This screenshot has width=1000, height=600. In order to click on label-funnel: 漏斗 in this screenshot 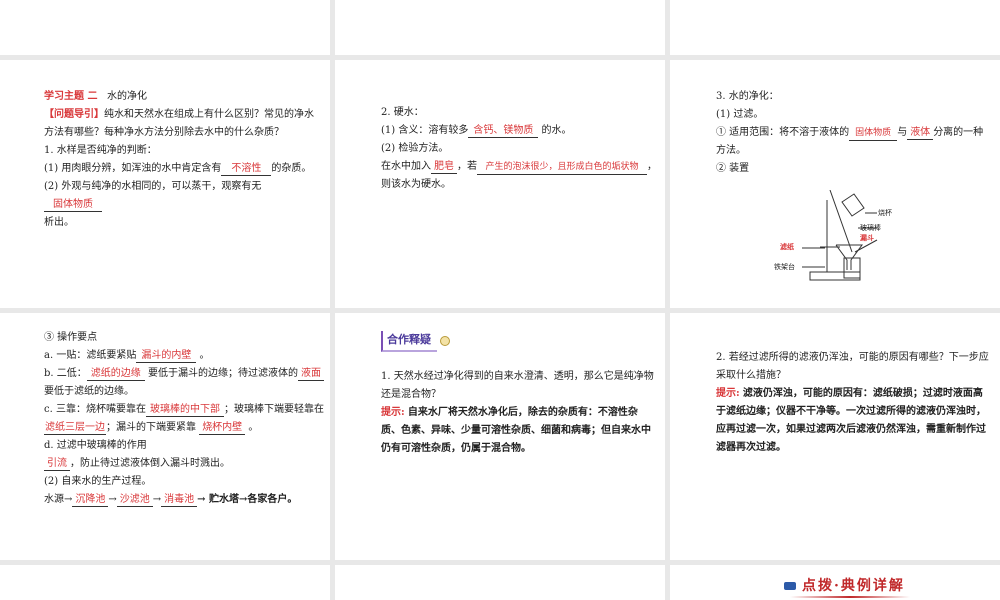, I will do `click(867, 237)`.